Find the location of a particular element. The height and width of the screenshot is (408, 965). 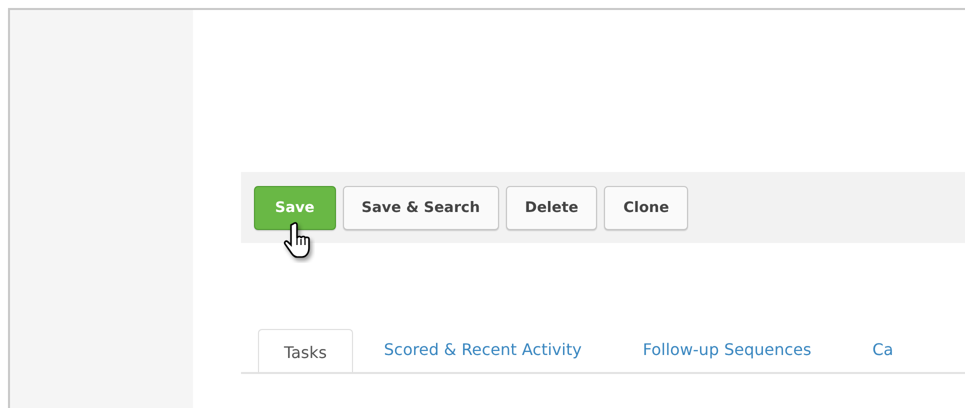

toolbar-button: Delete is located at coordinates (552, 208).